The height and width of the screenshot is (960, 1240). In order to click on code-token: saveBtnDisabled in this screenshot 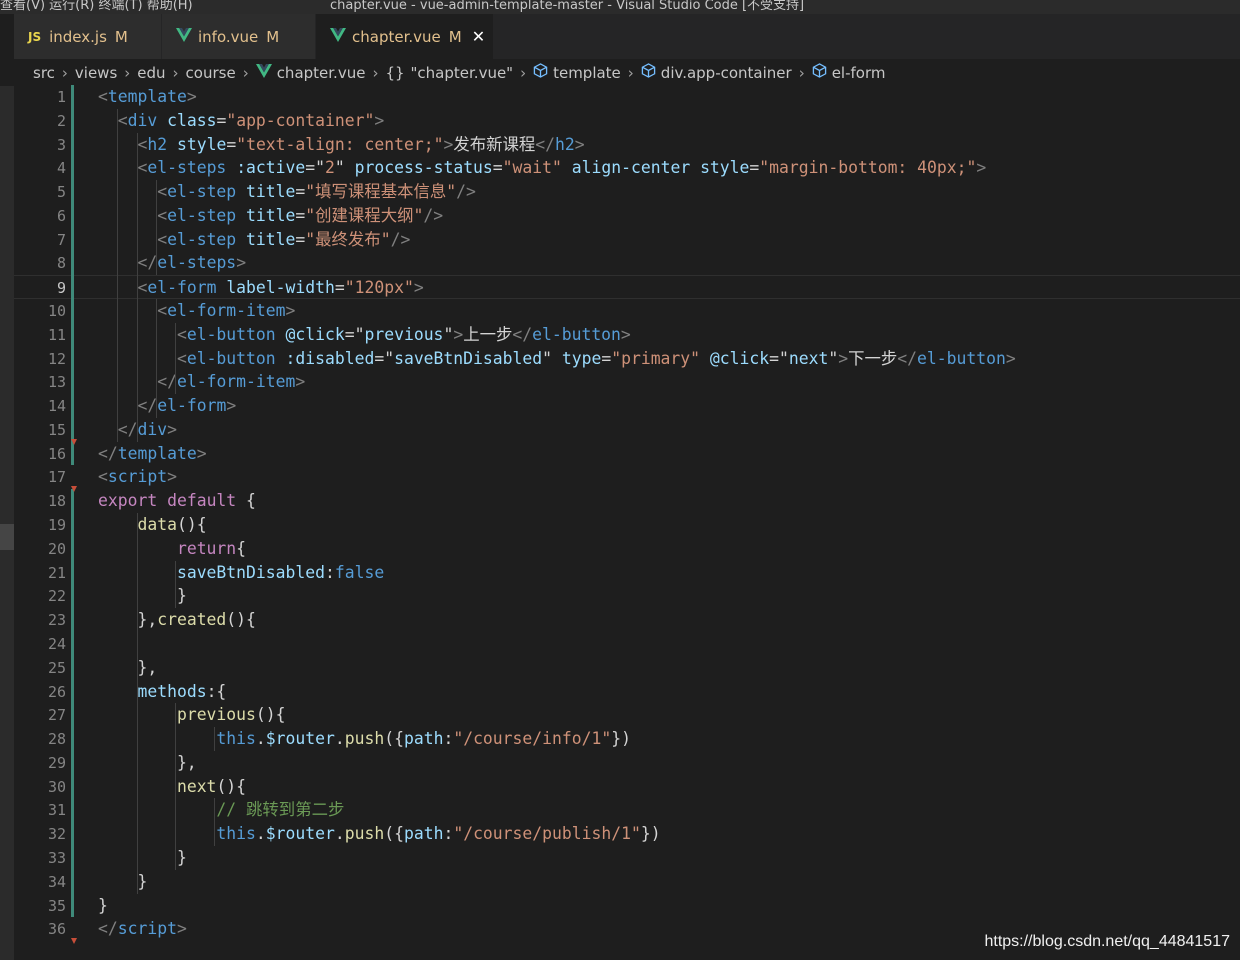, I will do `click(468, 358)`.